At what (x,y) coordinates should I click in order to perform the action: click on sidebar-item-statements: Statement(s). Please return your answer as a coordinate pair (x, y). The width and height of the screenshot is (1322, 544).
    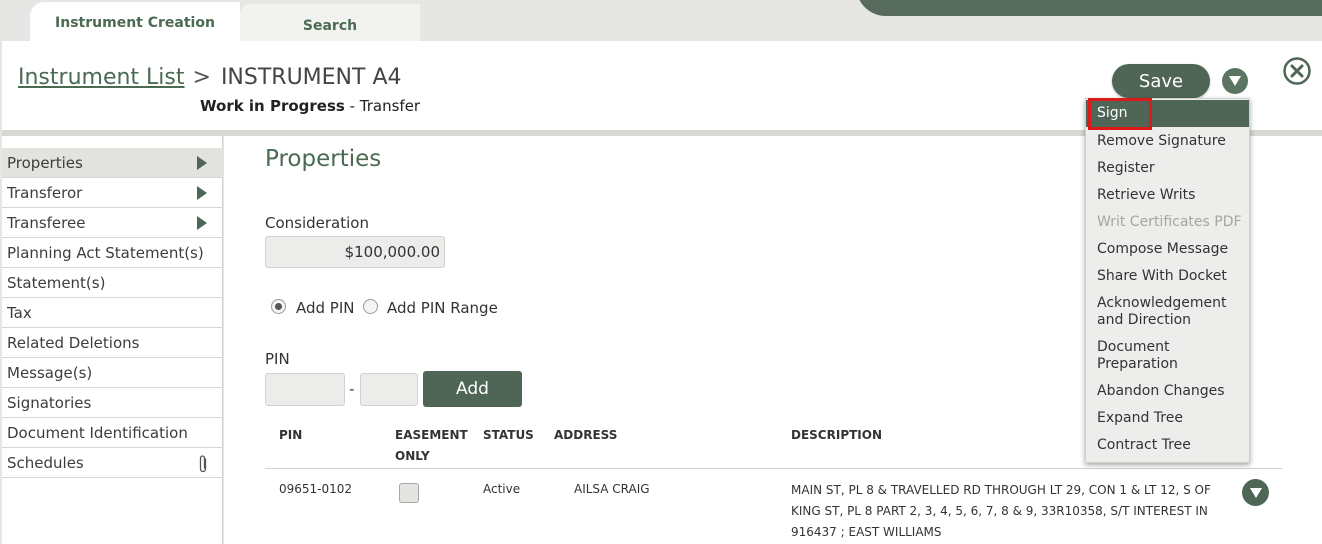
    Looking at the image, I should click on (112, 283).